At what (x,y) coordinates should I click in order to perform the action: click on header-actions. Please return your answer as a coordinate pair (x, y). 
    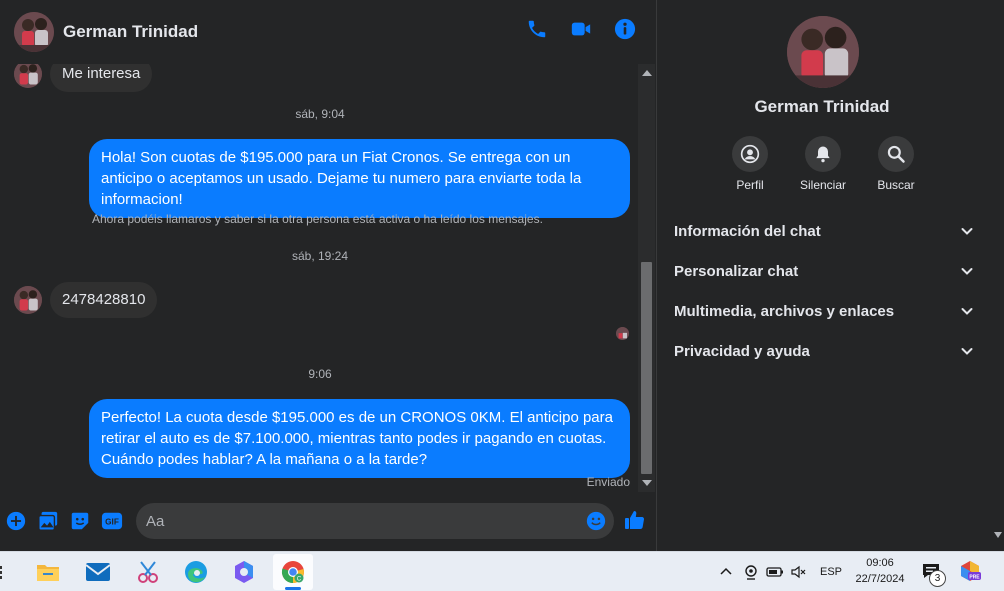
    Looking at the image, I should click on (581, 29).